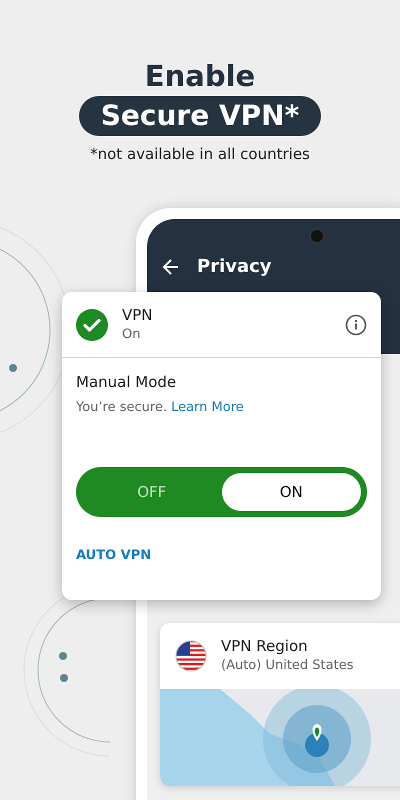 This screenshot has height=800, width=400. I want to click on flag-icon, so click(191, 656).